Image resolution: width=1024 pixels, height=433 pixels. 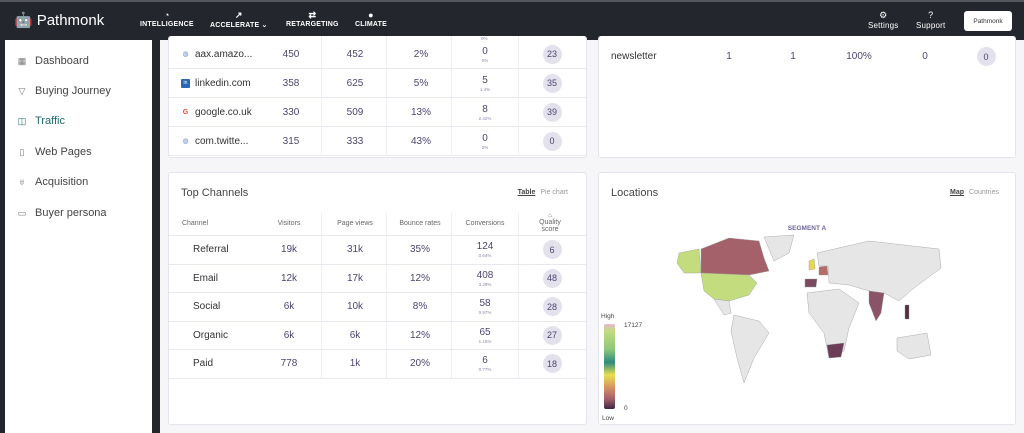 I want to click on map-country-germany, so click(x=823, y=270).